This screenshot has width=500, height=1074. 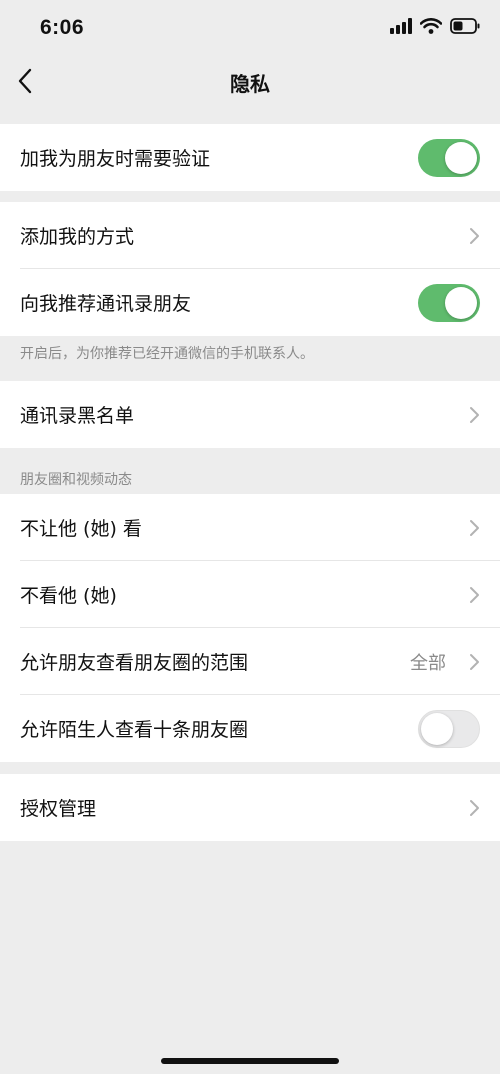 I want to click on blacklist-row: 通讯录黑名单, so click(x=250, y=414).